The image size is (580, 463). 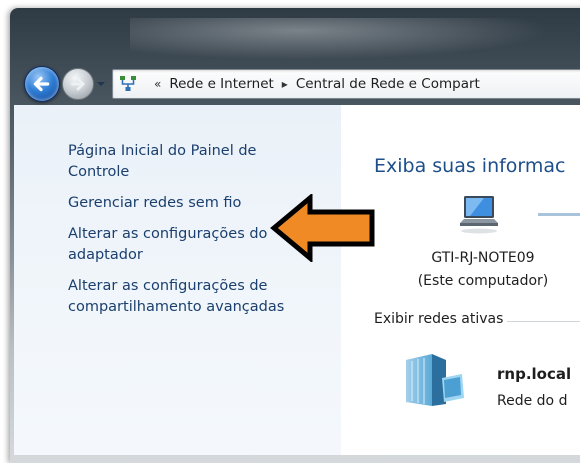 What do you see at coordinates (168, 234) in the screenshot?
I see `link-line: Alterar as configurações do` at bounding box center [168, 234].